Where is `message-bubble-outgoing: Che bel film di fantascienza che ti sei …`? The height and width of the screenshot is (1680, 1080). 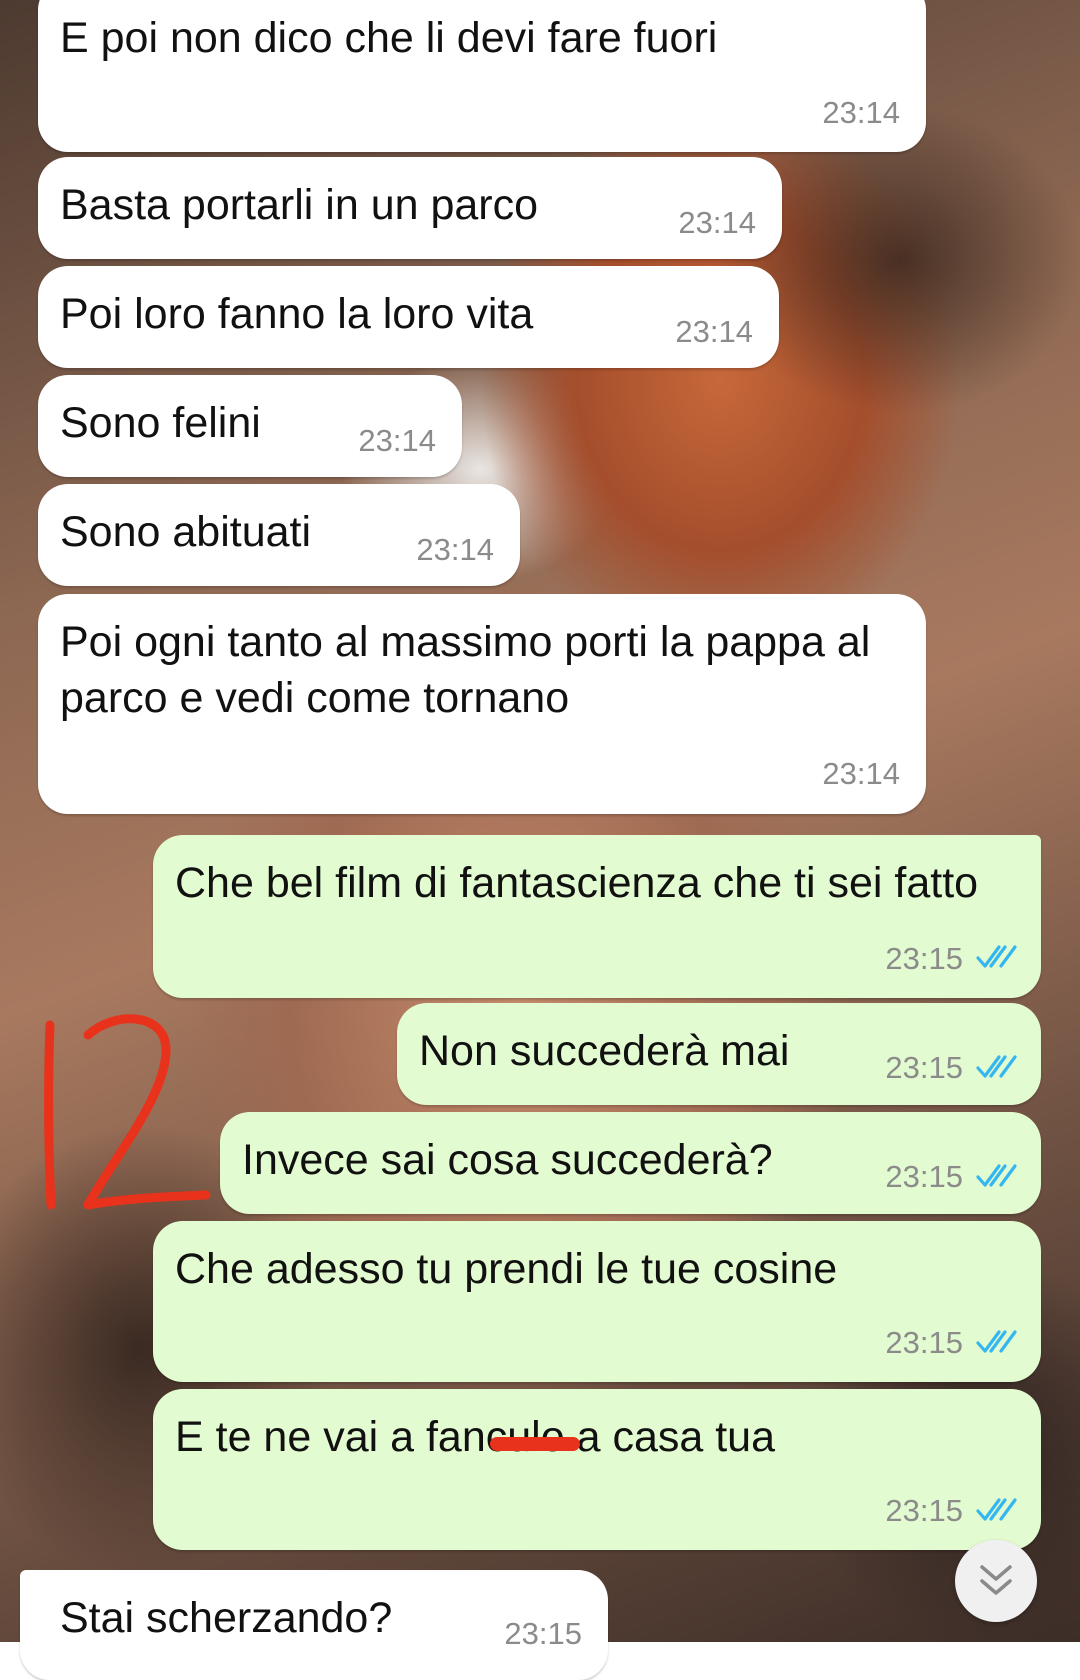 message-bubble-outgoing: Che bel film di fantascienza che ti sei … is located at coordinates (597, 916).